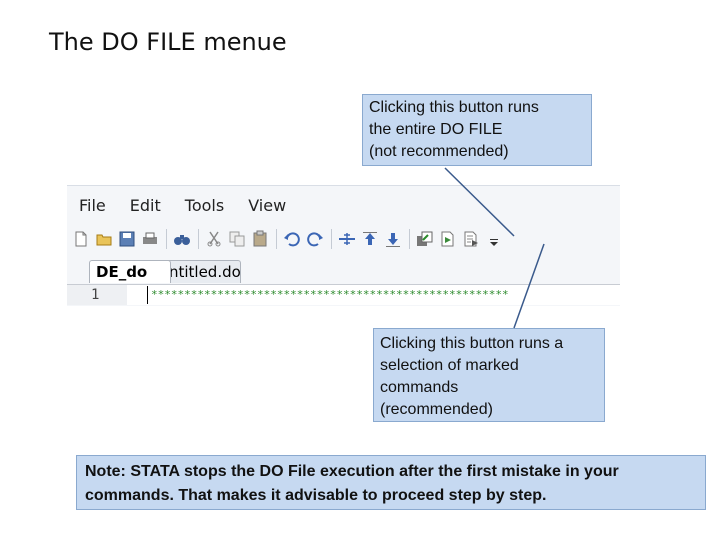  What do you see at coordinates (182, 239) in the screenshot?
I see `find-icon` at bounding box center [182, 239].